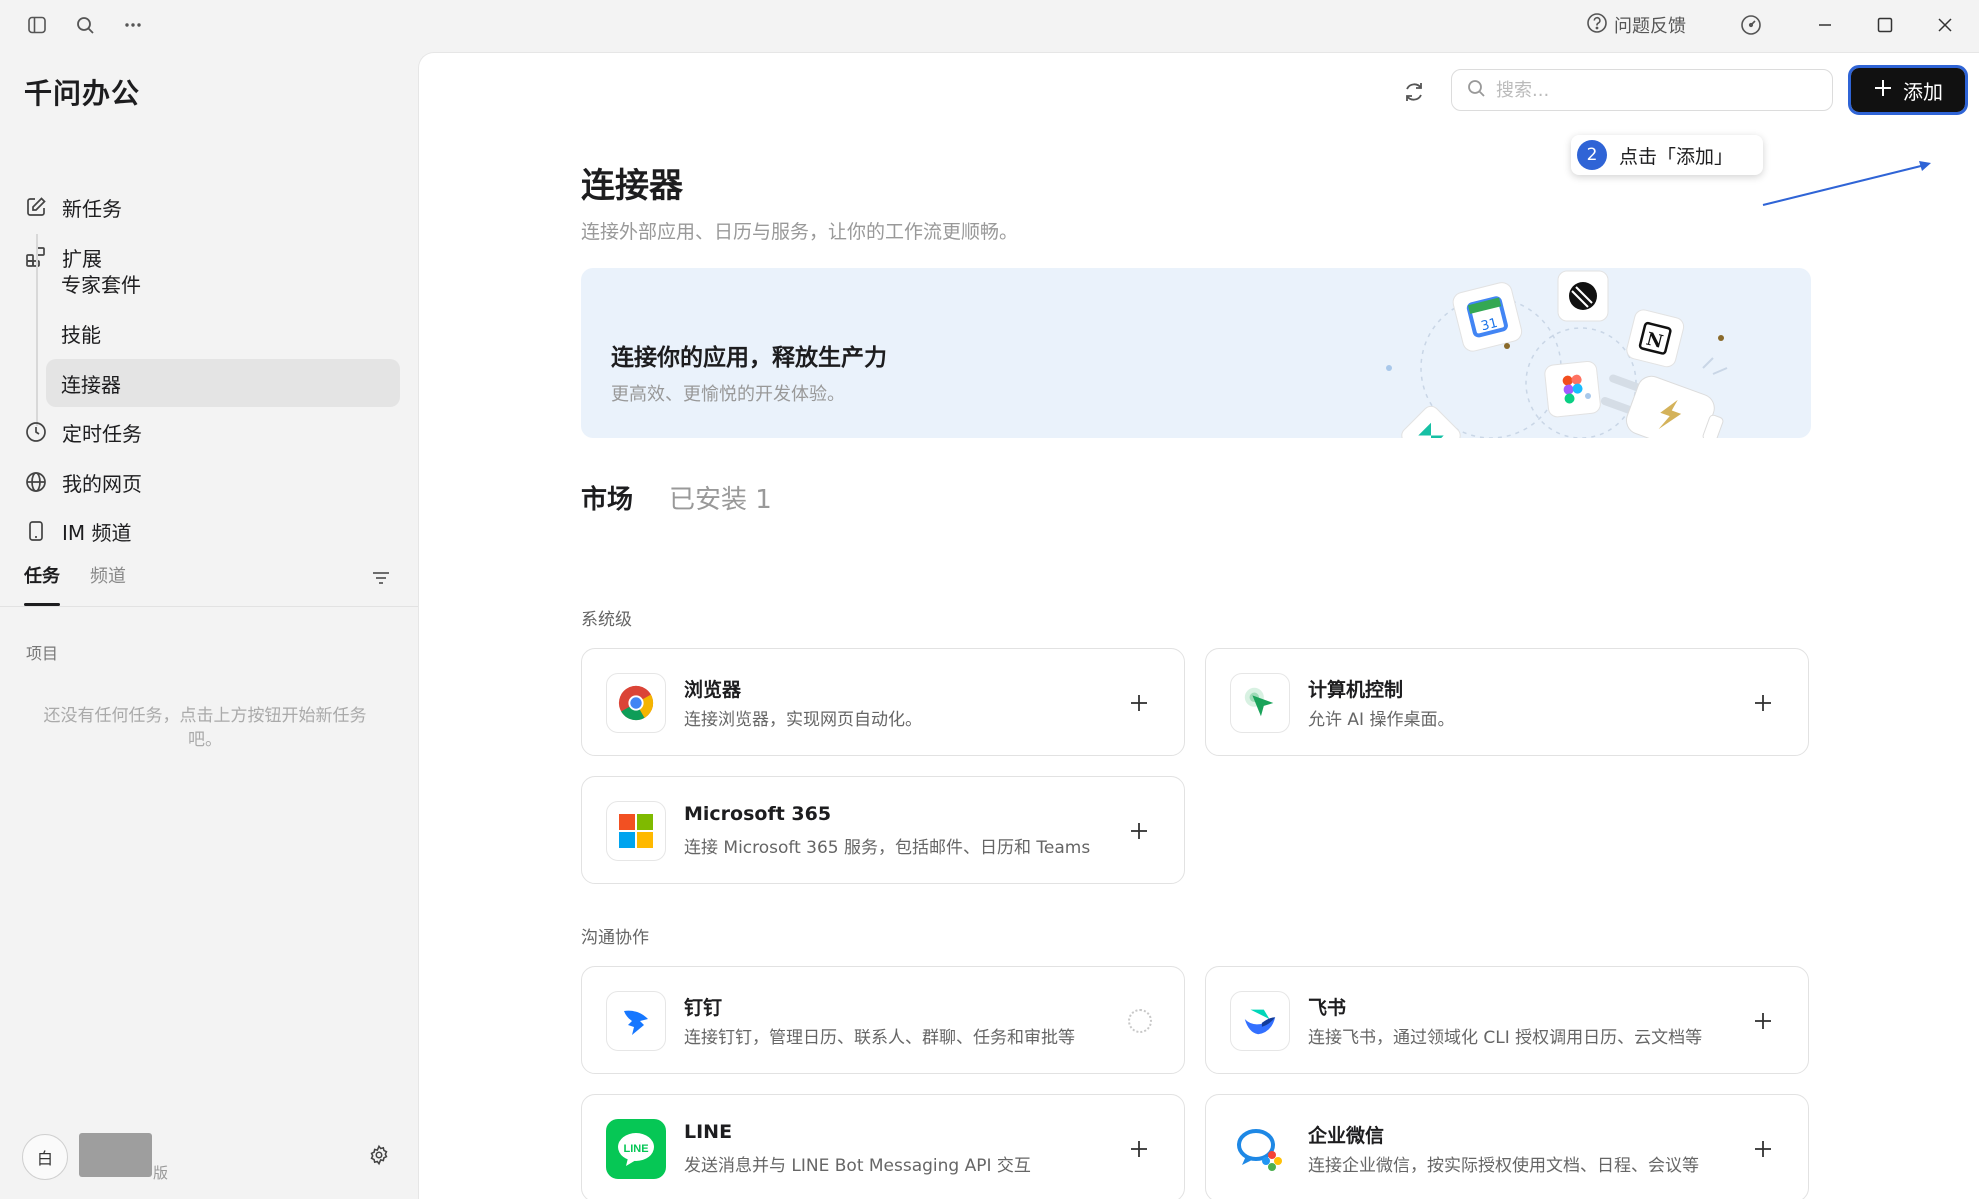 The width and height of the screenshot is (1979, 1199). I want to click on tooltip-text: 点击「添加」, so click(1676, 156).